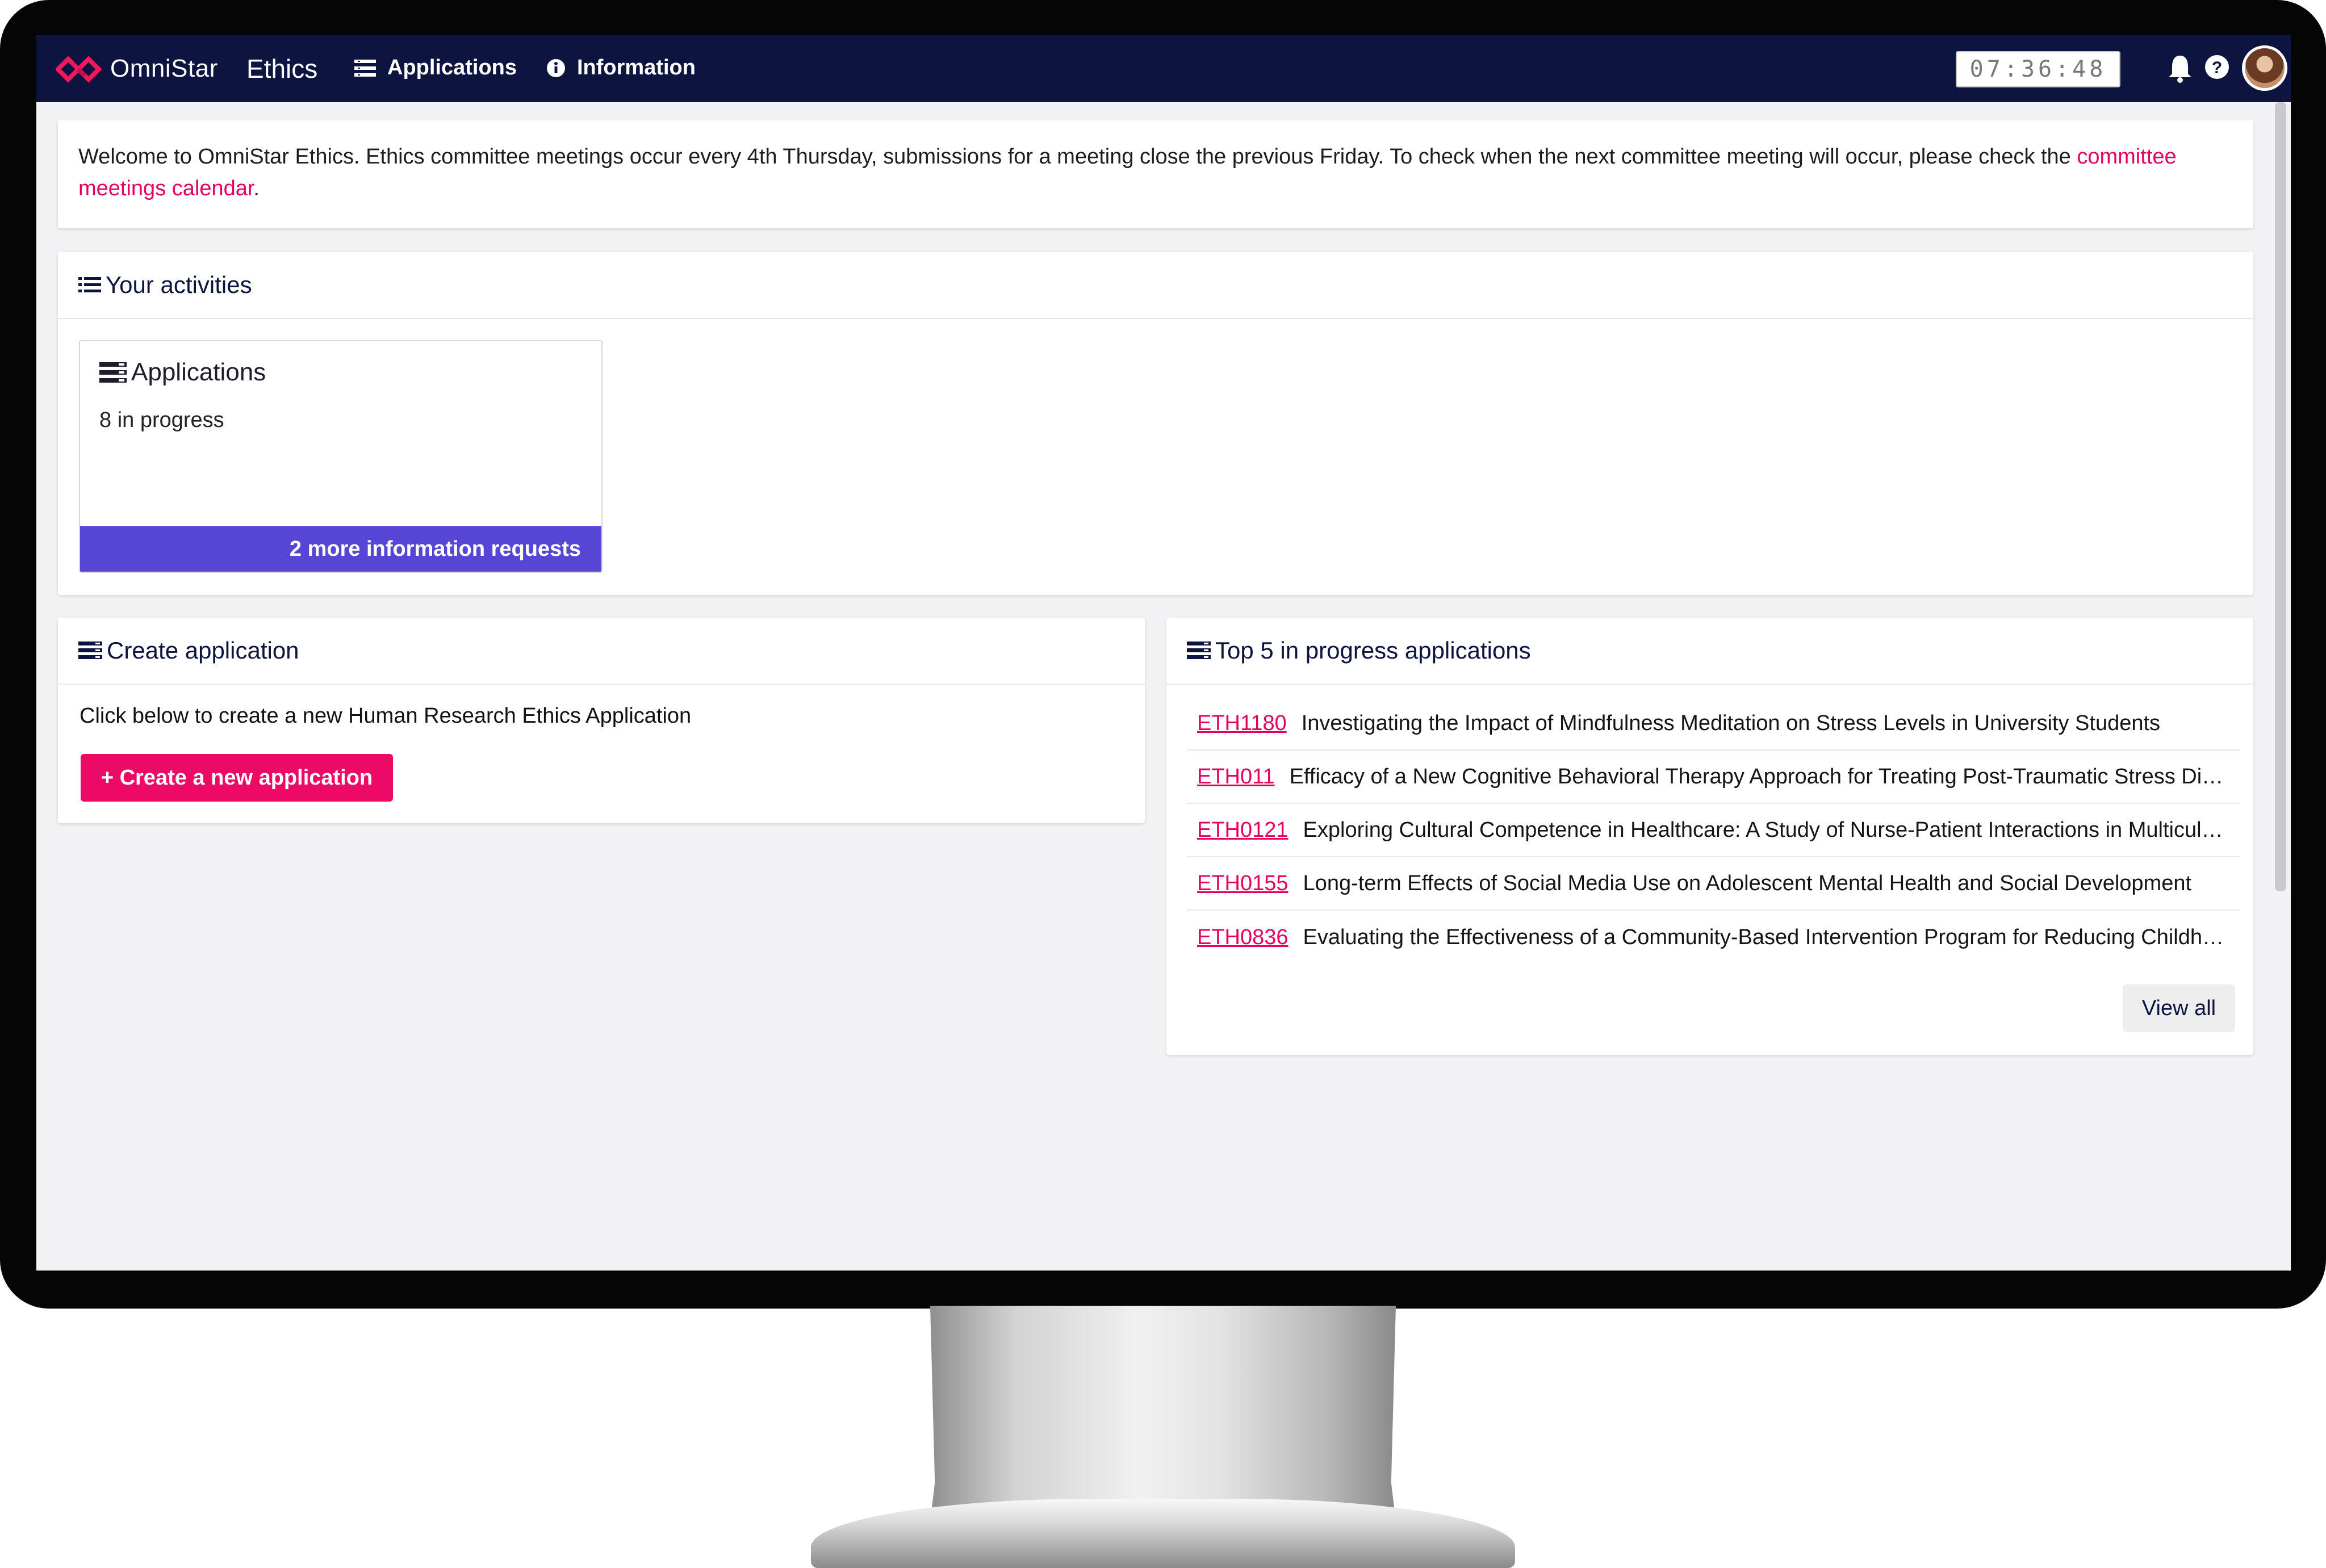  I want to click on activities-header: Your activities, so click(1155, 285).